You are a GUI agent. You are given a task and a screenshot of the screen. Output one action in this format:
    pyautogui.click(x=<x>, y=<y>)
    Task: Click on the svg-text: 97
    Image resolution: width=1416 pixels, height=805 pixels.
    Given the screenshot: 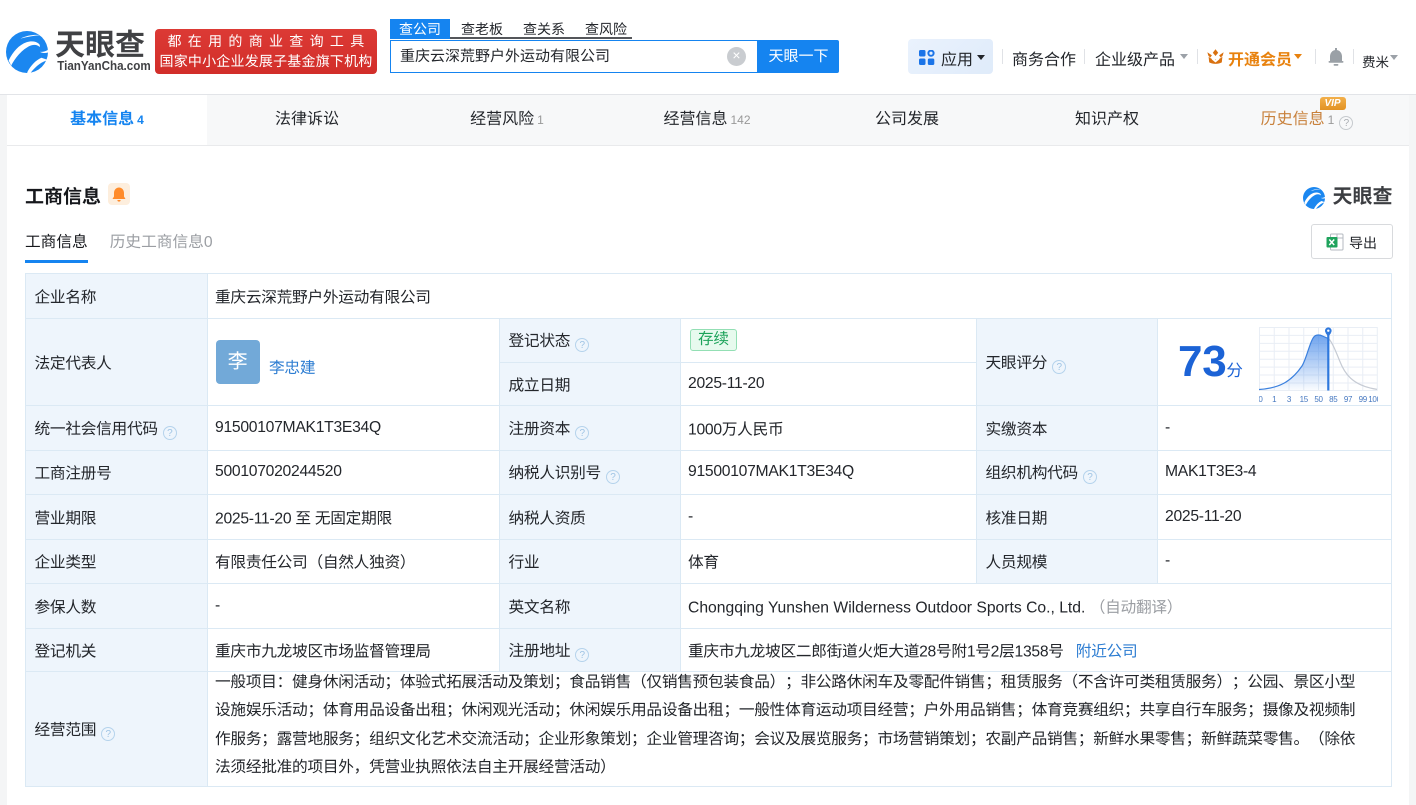 What is the action you would take?
    pyautogui.click(x=1348, y=399)
    